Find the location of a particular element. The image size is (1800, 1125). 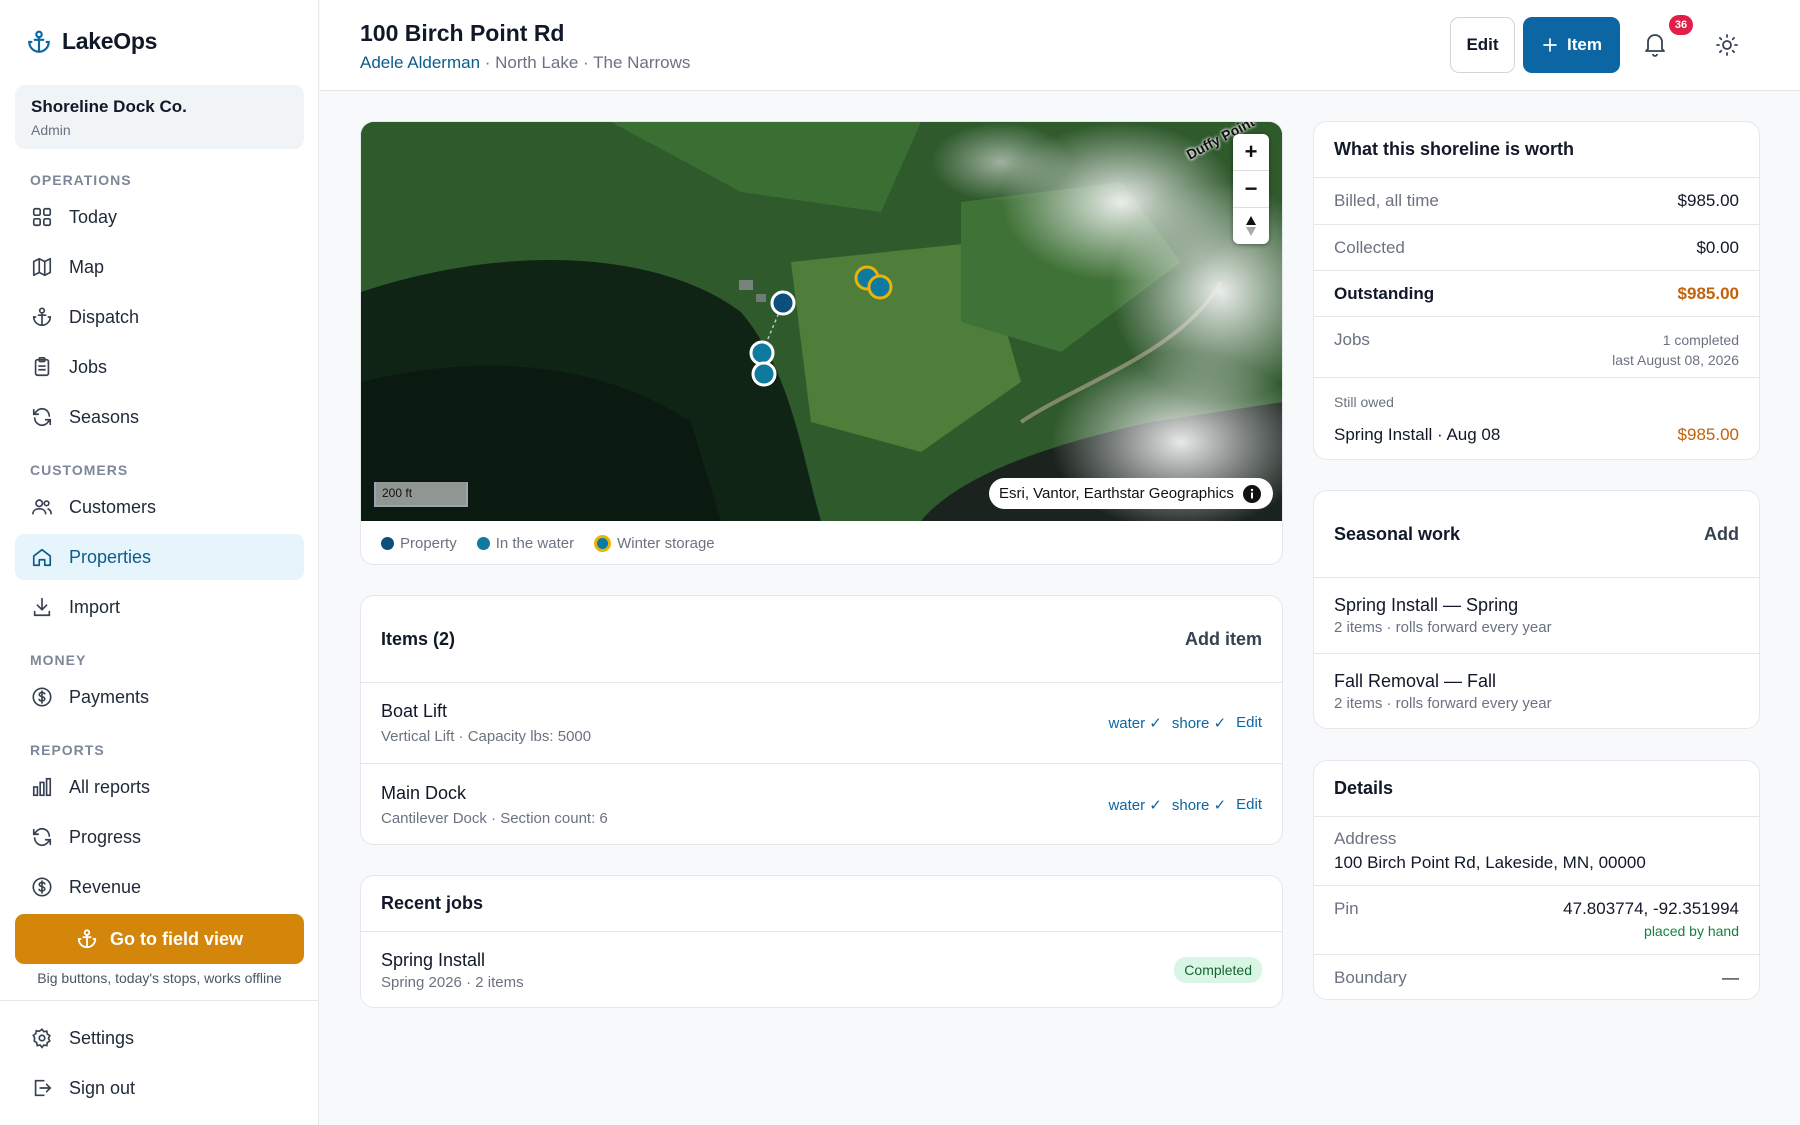

dollar-icon is located at coordinates (42, 887).